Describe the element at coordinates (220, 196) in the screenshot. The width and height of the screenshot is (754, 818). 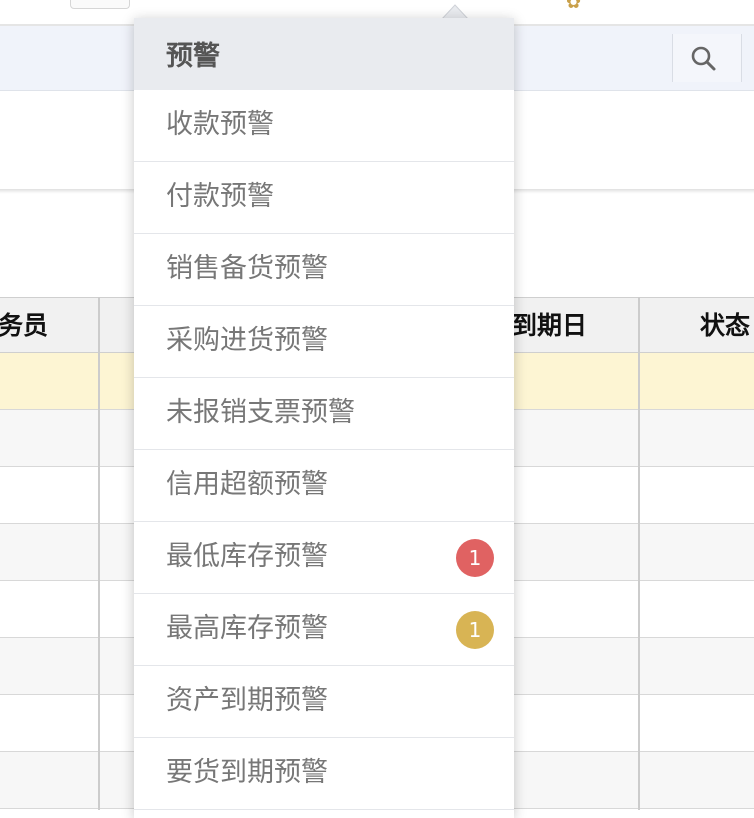
I see `menu-item-label: 付款预警` at that location.